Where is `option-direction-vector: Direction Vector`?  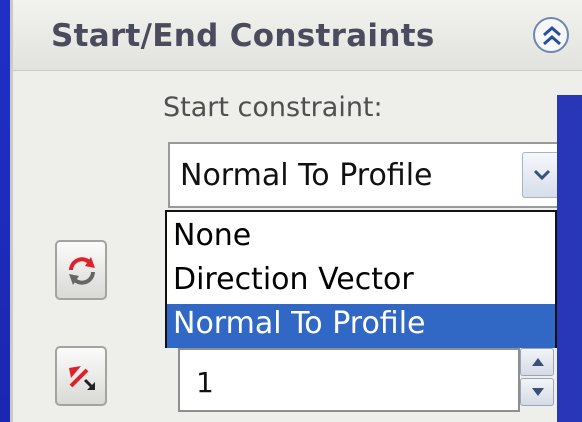
option-direction-vector: Direction Vector is located at coordinates (361, 282).